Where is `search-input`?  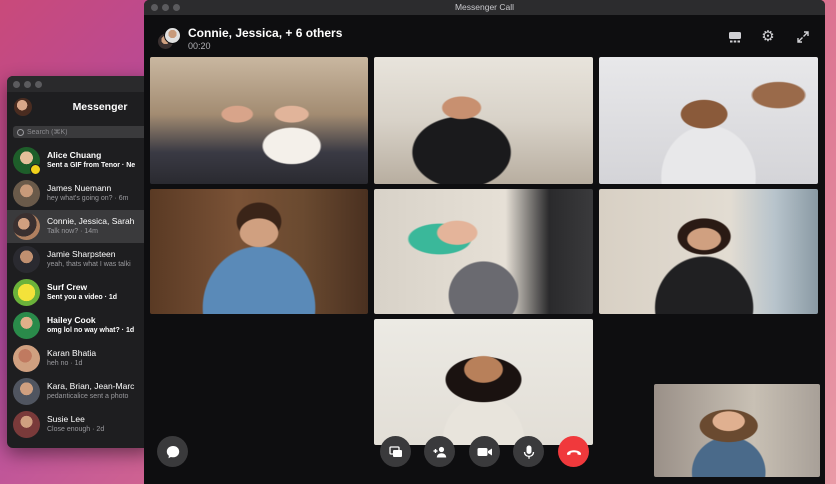
search-input is located at coordinates (82, 132).